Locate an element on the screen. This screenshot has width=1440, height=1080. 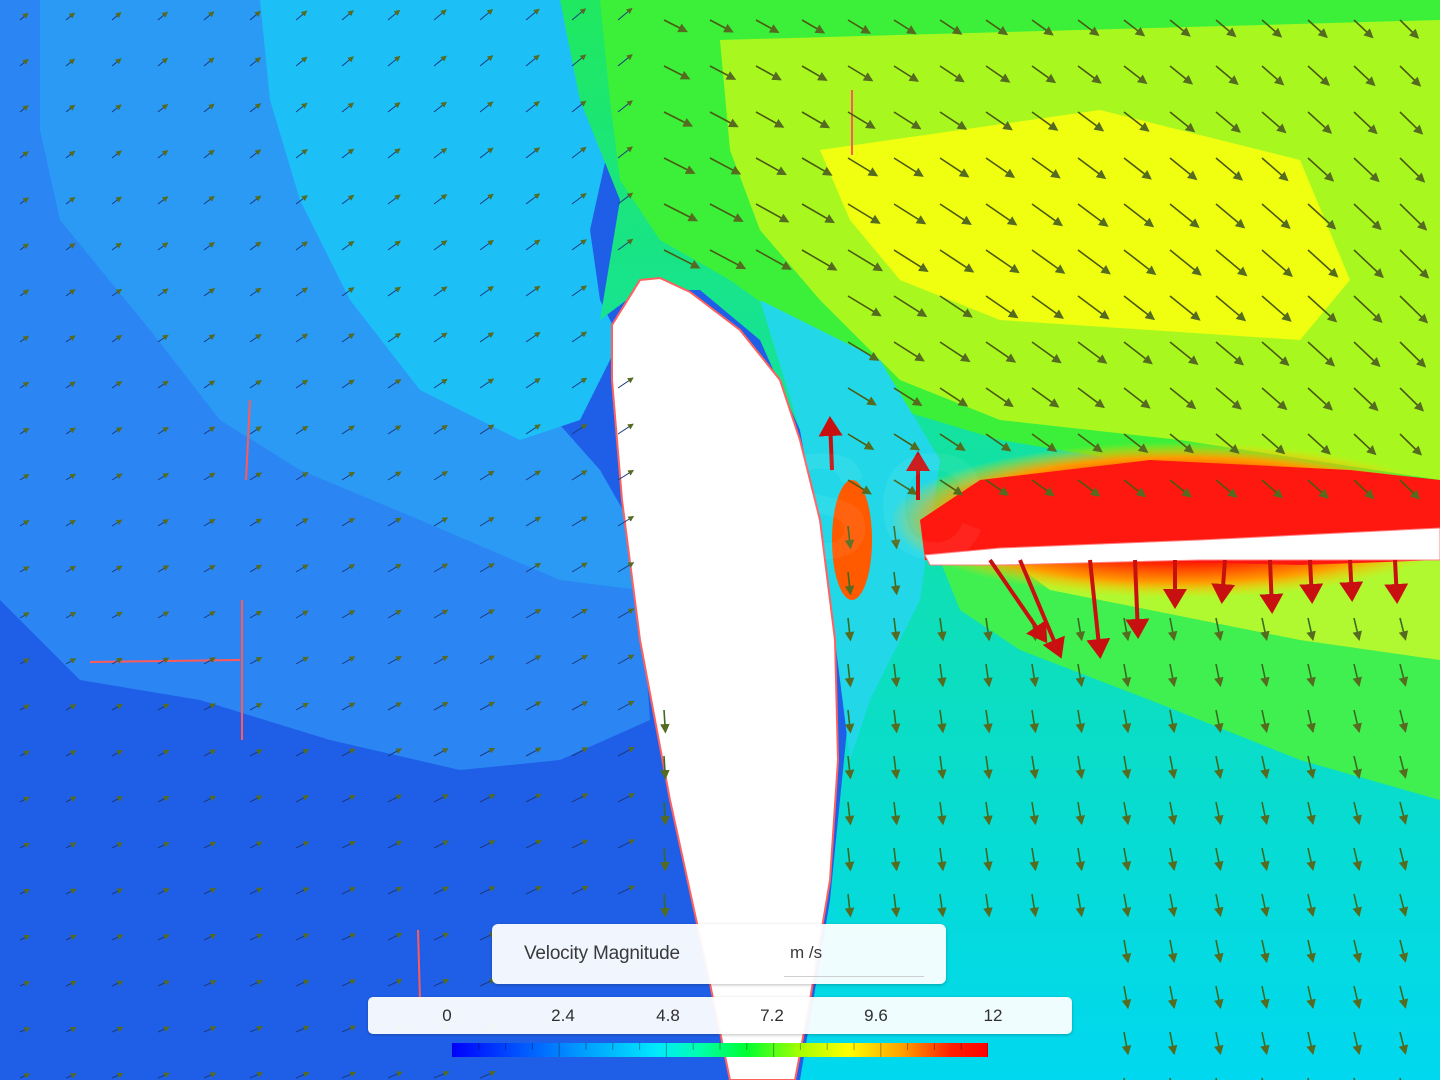
legend-tick-label: 12 is located at coordinates (993, 1015).